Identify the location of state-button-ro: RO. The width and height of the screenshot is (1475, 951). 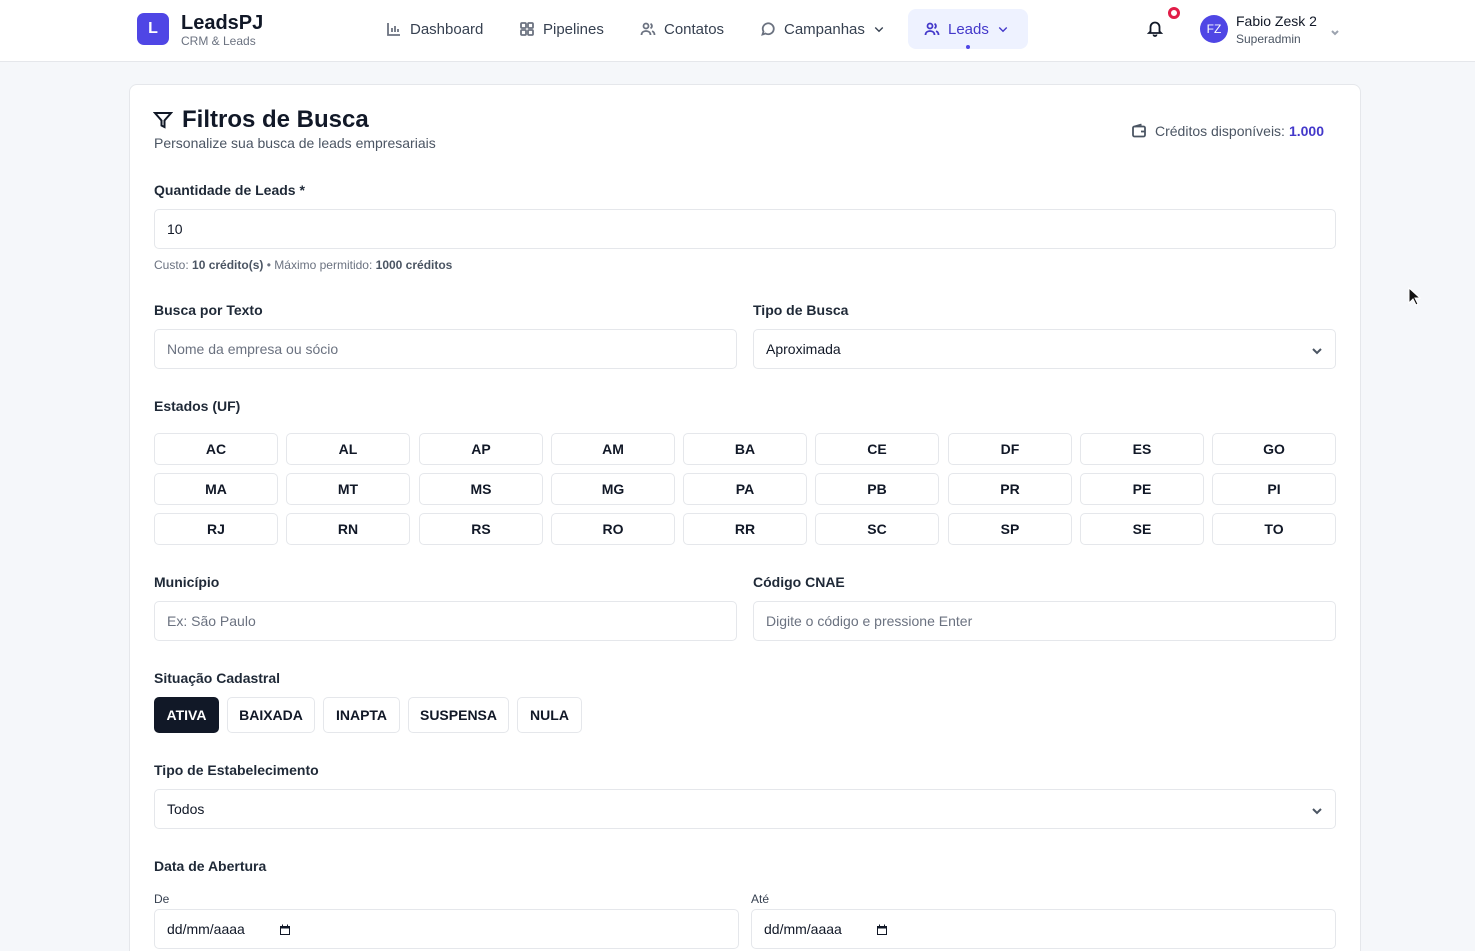
(613, 529).